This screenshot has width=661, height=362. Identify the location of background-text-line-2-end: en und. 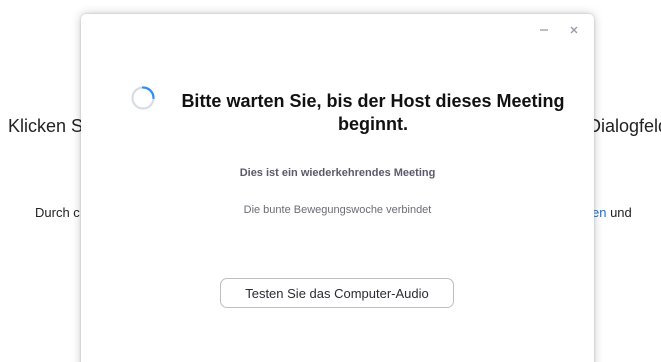
(612, 212).